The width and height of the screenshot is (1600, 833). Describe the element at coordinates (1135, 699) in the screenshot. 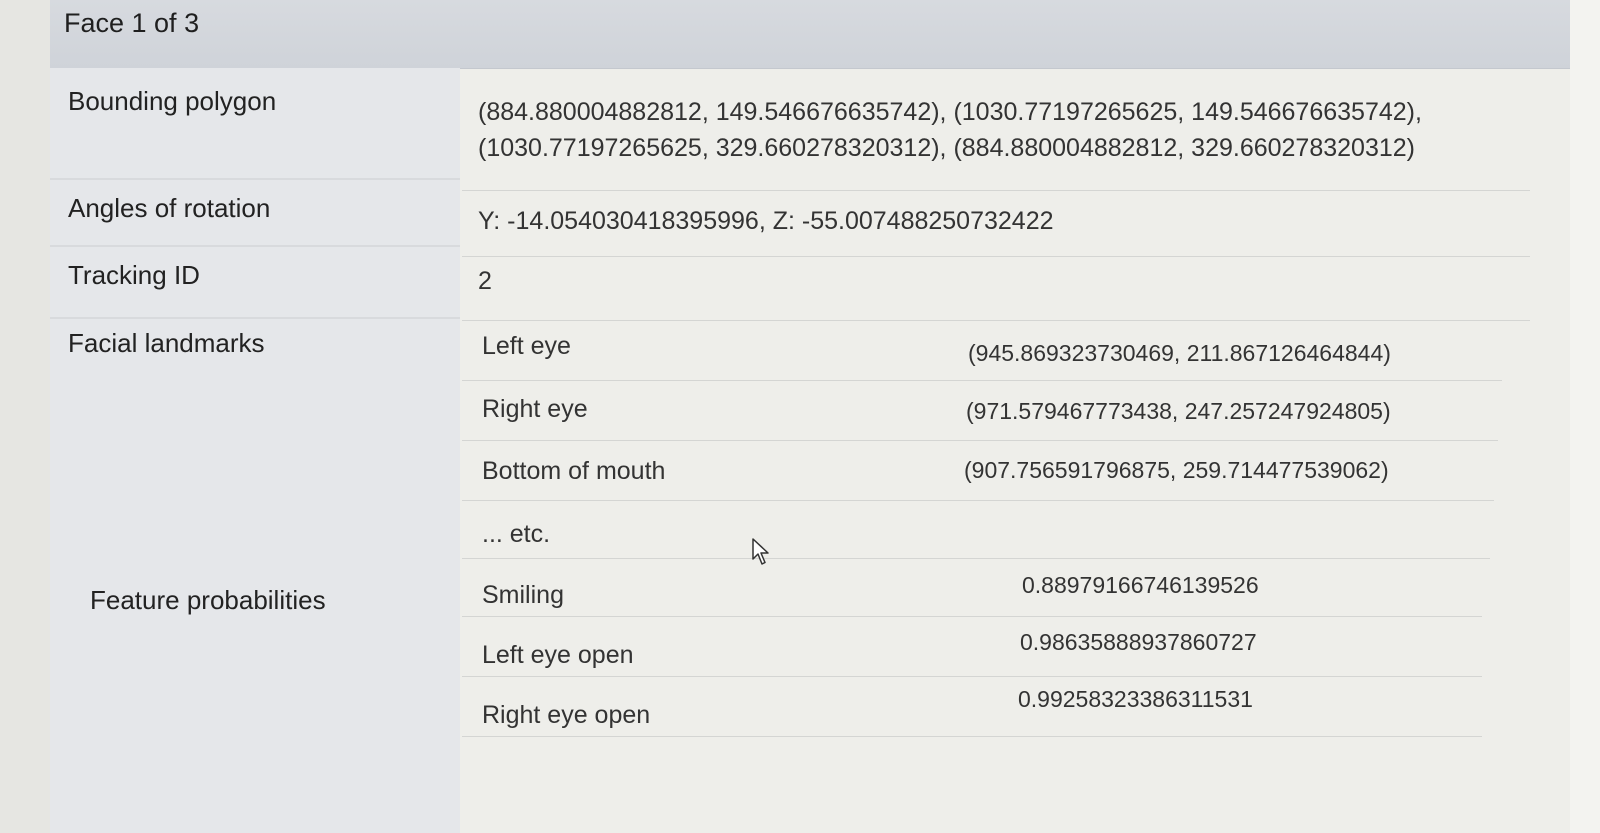

I see `feature-value: 0.99258323386311531` at that location.